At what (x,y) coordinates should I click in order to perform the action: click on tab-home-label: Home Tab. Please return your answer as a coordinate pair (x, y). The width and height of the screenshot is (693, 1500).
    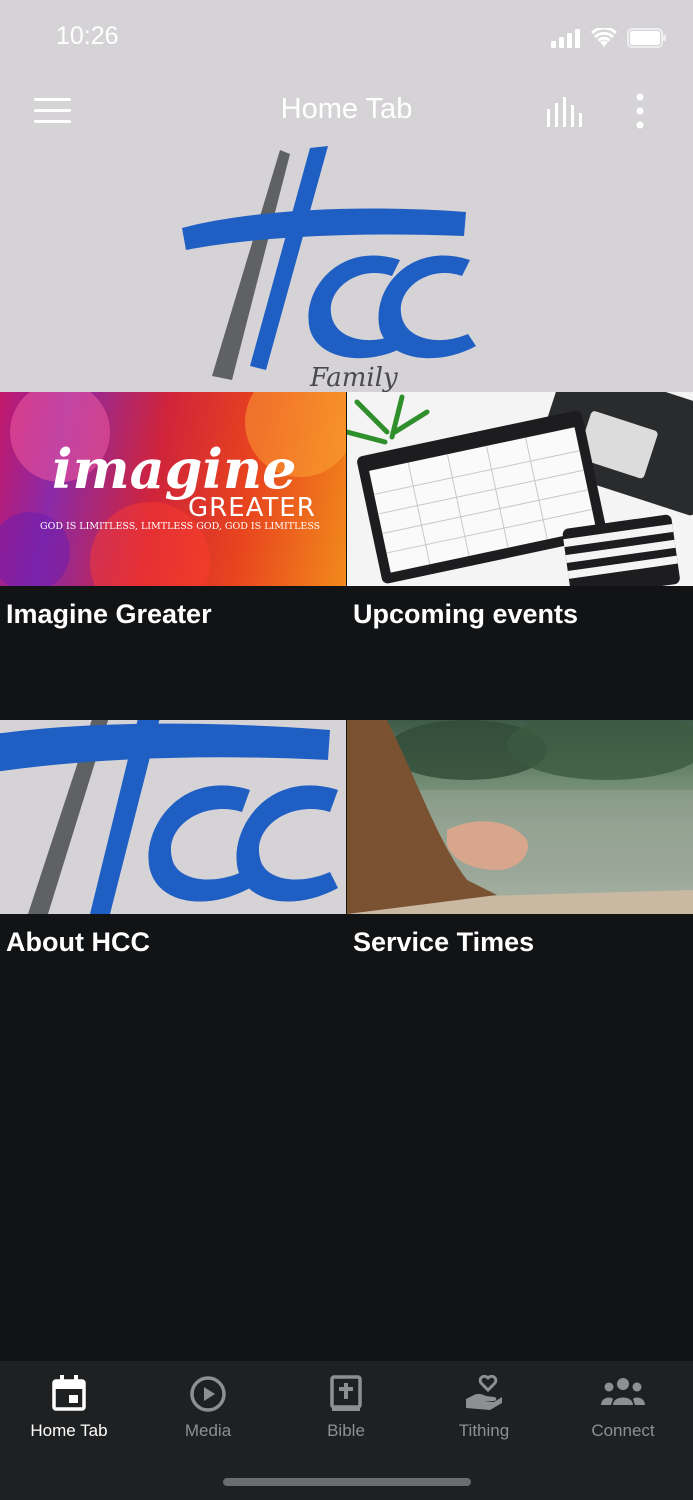
    Looking at the image, I should click on (69, 1430).